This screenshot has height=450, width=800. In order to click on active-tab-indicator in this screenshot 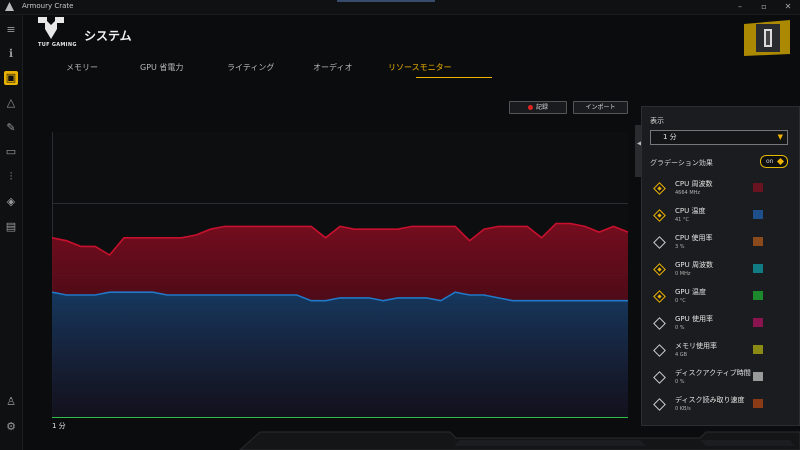, I will do `click(454, 77)`.